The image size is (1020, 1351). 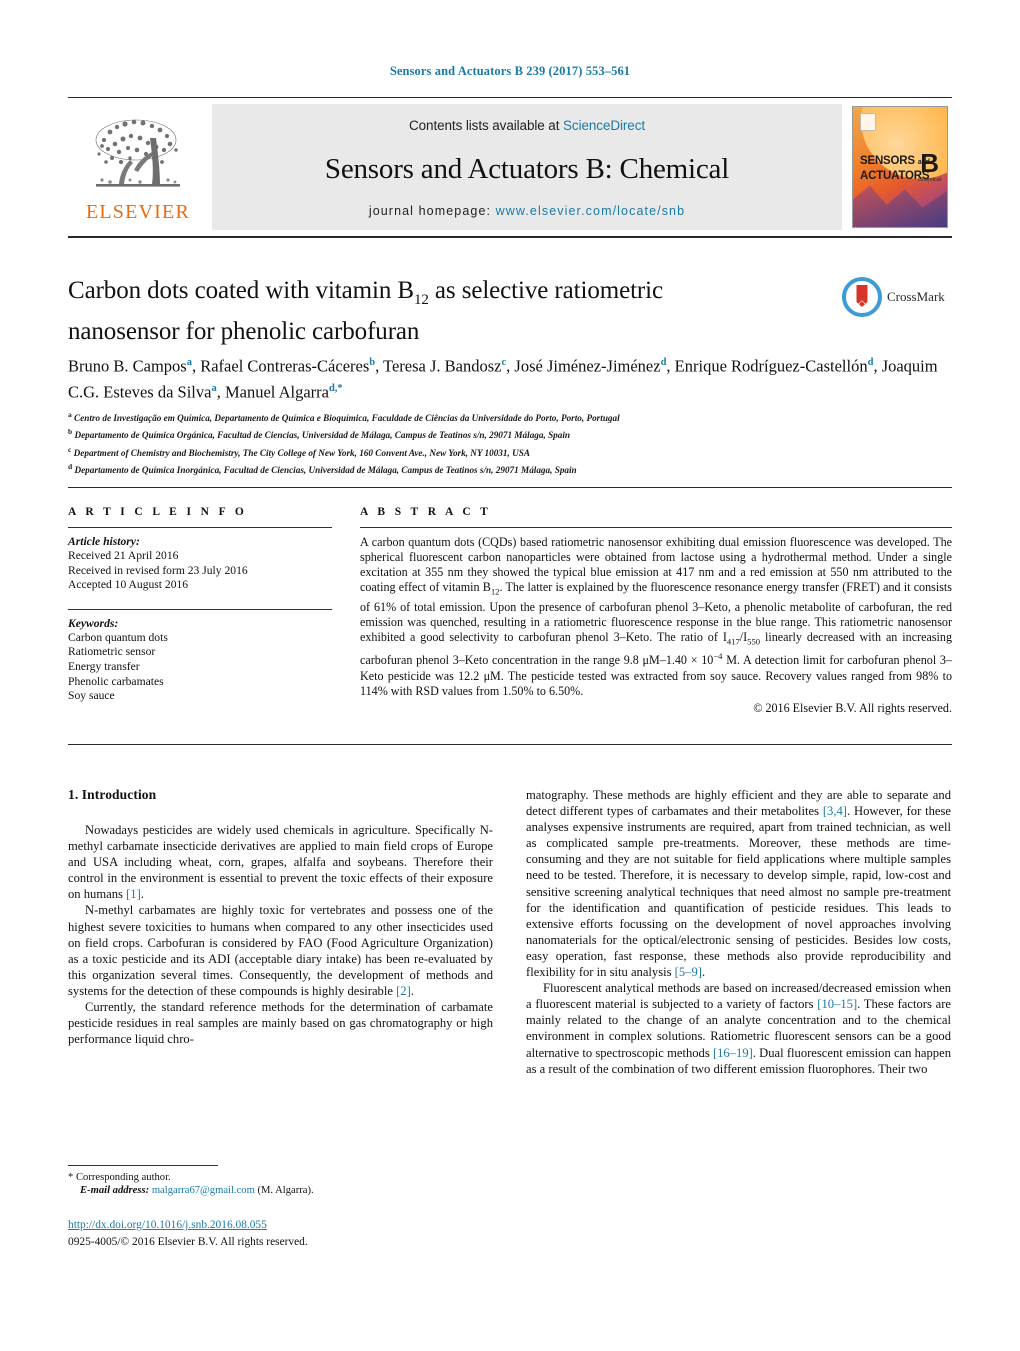 What do you see at coordinates (116, 681) in the screenshot?
I see `keyword-item: Phenolic carbamates` at bounding box center [116, 681].